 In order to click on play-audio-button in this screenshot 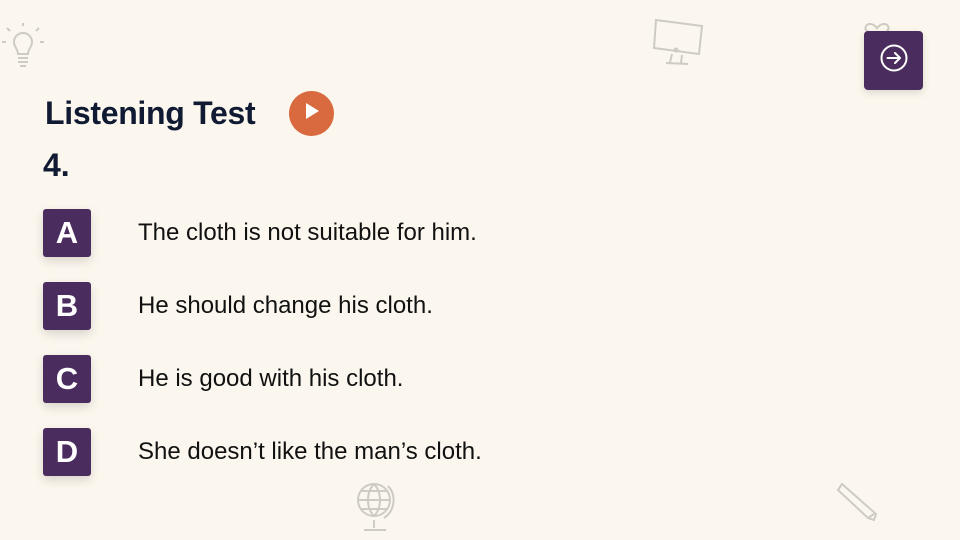, I will do `click(311, 113)`.